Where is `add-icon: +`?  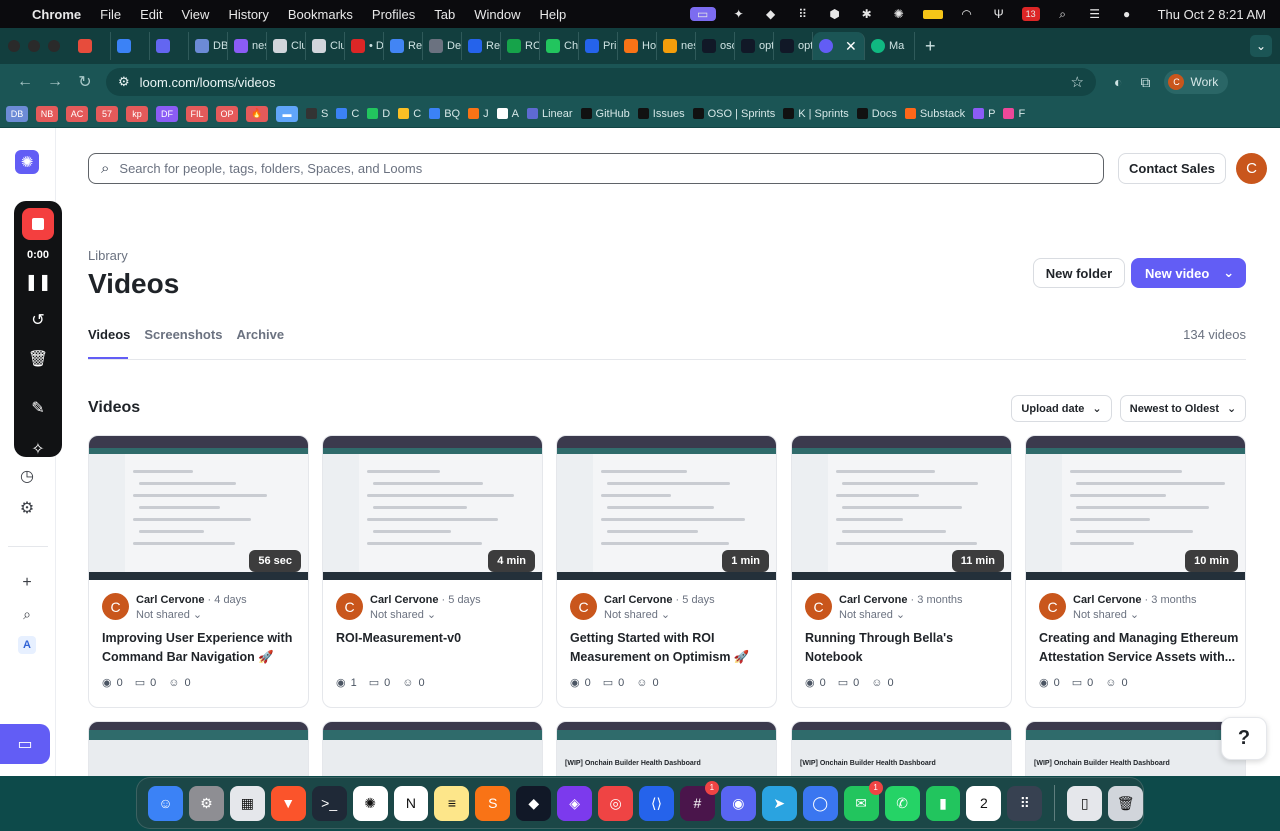
add-icon: + is located at coordinates (27, 583).